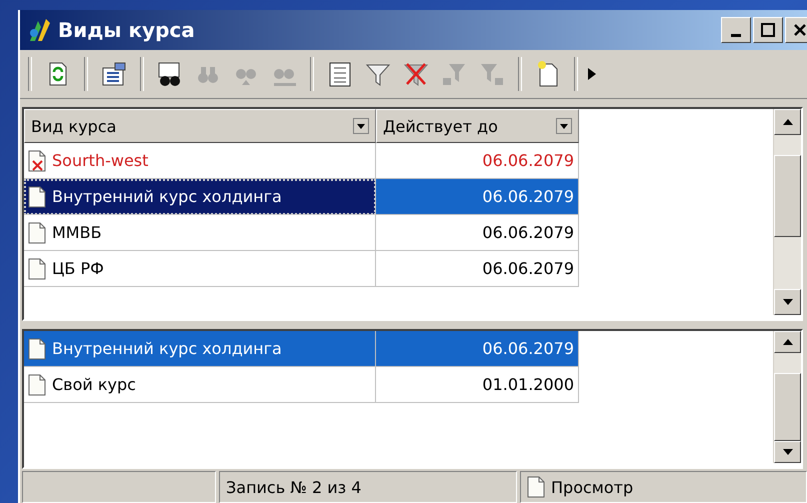  I want to click on close-icon, so click(800, 30).